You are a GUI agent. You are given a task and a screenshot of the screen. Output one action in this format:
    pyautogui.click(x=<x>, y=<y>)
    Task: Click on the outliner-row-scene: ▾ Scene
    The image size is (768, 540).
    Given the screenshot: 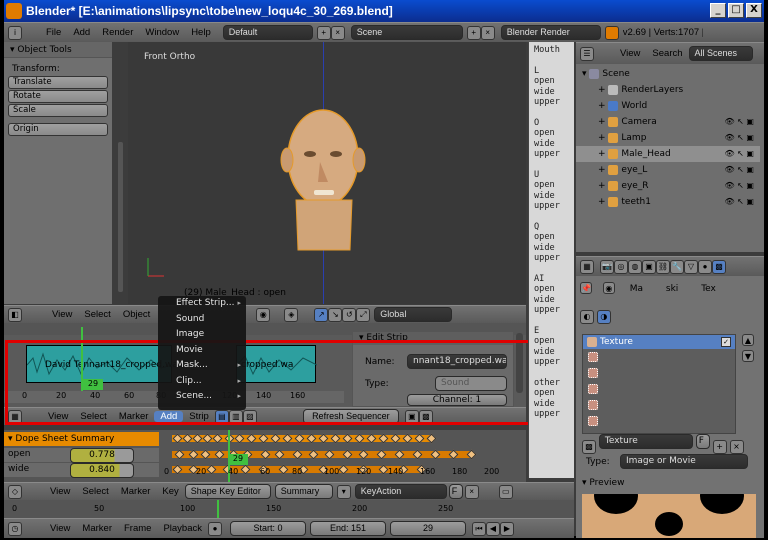 What is the action you would take?
    pyautogui.click(x=668, y=74)
    